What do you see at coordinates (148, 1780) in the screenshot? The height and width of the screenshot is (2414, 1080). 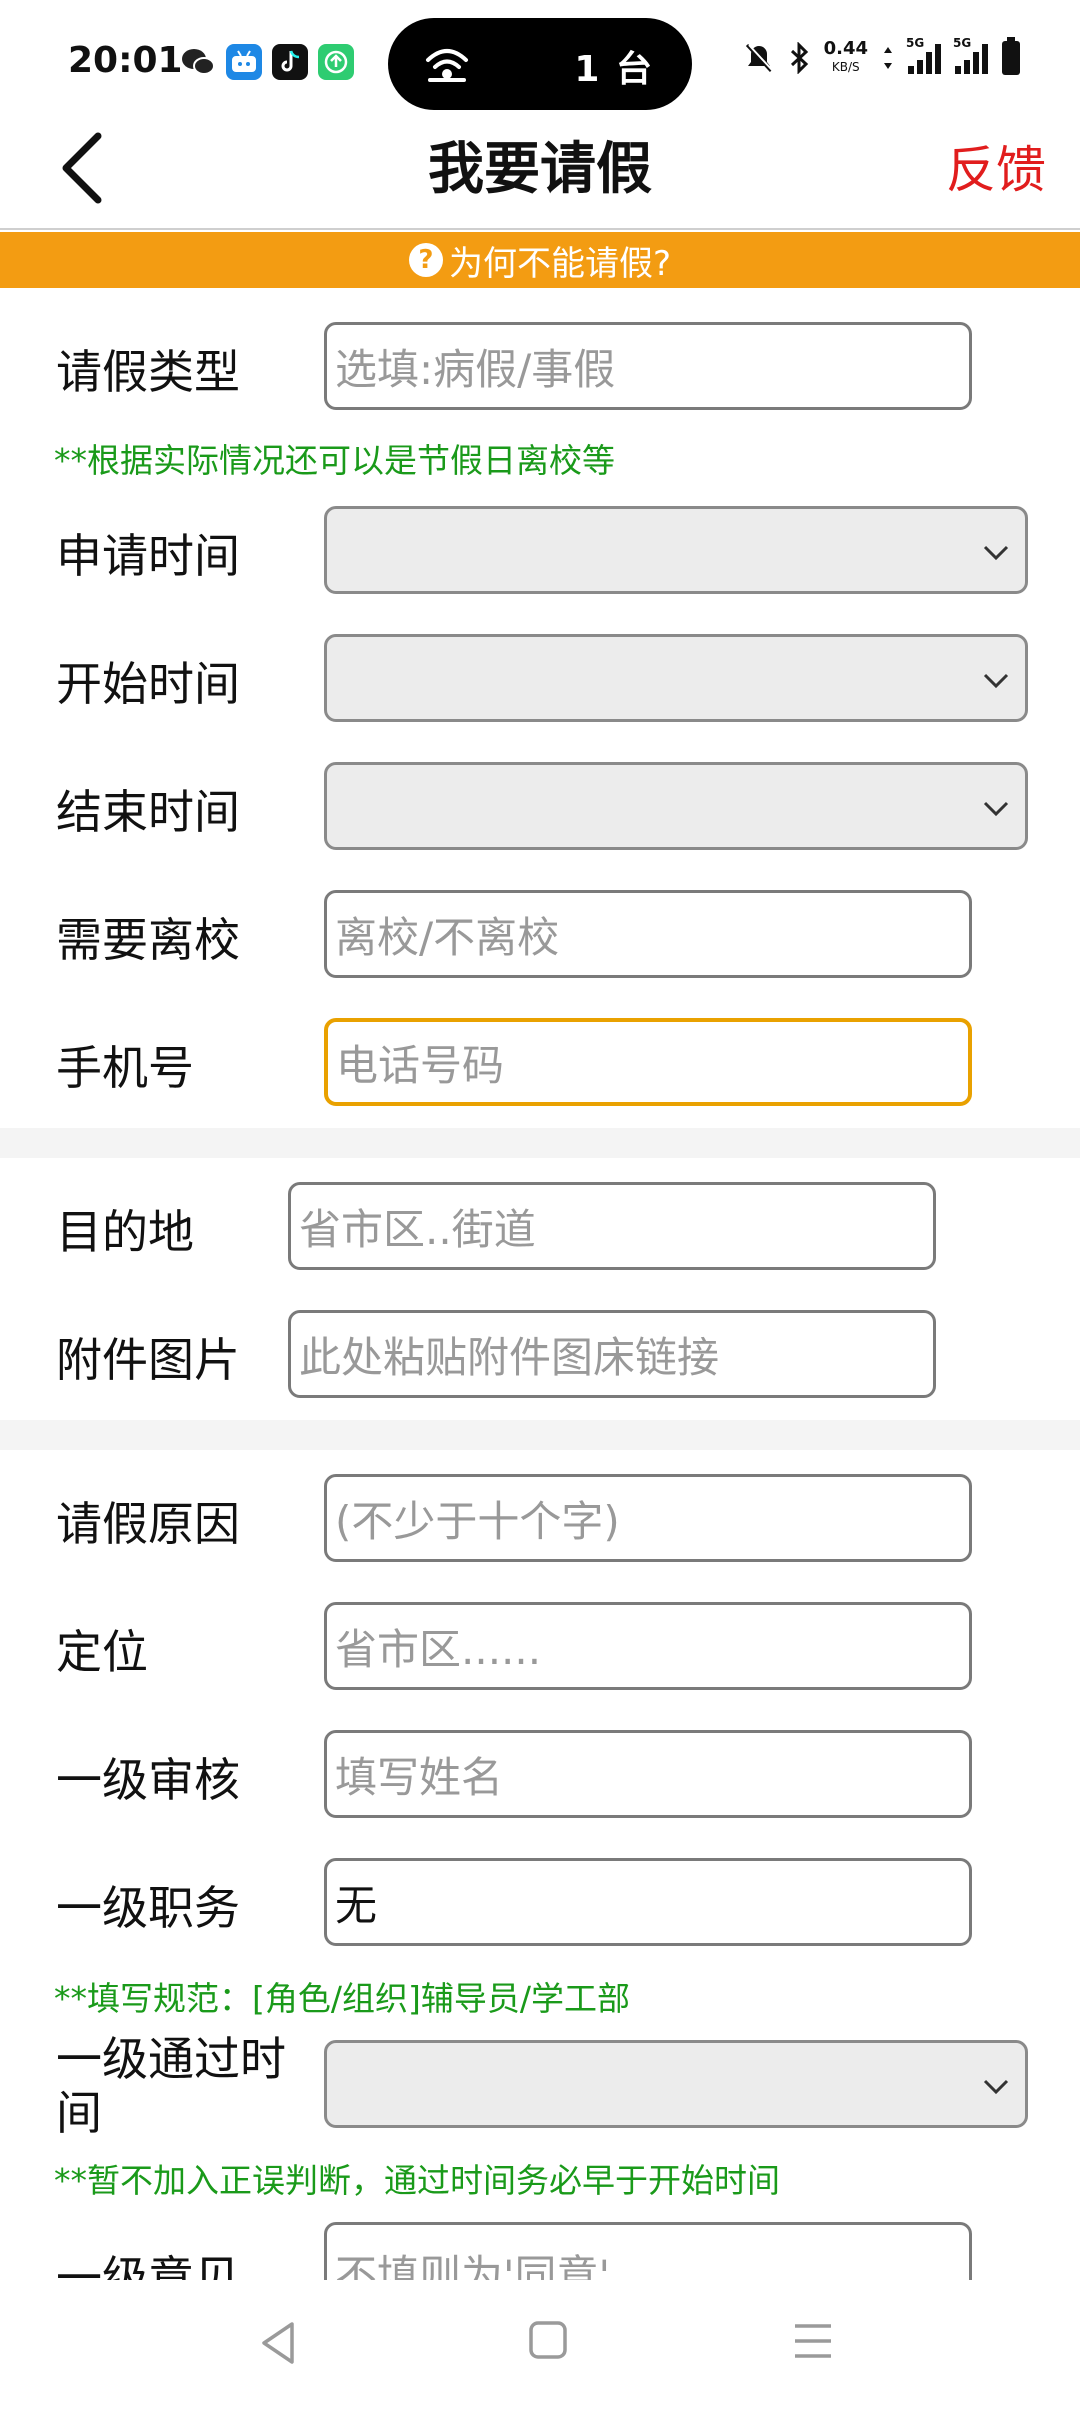 I see `reviewer1-label: 一级审核` at bounding box center [148, 1780].